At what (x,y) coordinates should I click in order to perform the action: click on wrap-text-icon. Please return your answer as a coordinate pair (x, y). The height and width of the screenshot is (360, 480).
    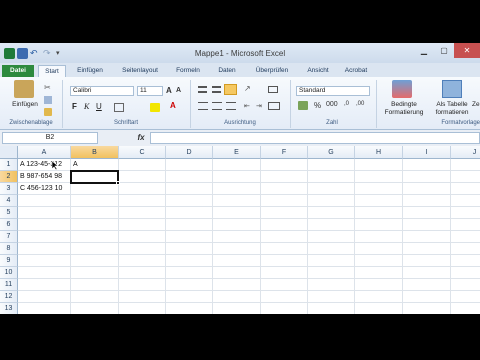
    Looking at the image, I should click on (273, 89).